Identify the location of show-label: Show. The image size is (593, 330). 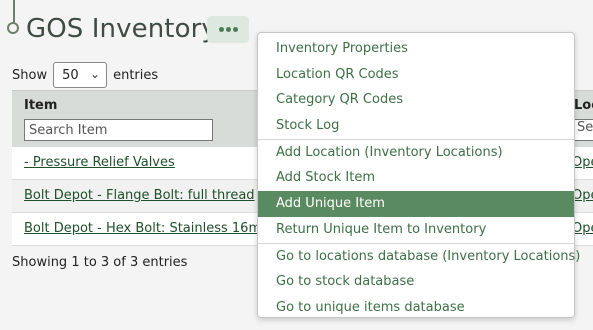
(30, 75).